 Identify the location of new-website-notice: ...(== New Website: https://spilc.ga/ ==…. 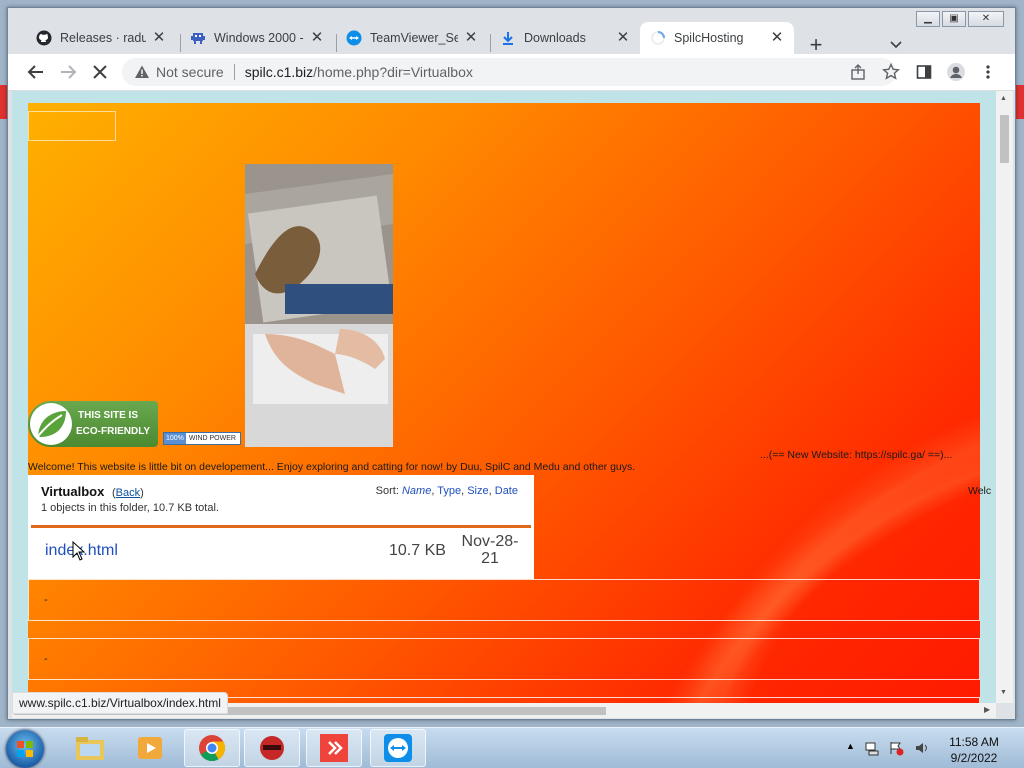
(856, 455).